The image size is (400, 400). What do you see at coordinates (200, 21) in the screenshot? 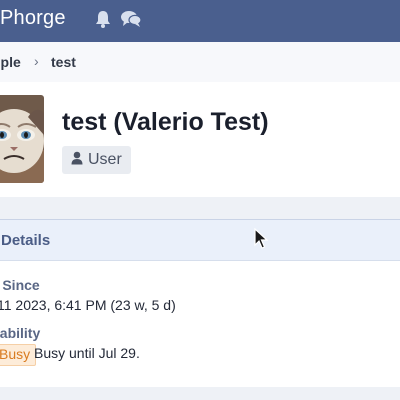
I see `top-navigation-bar: Phorge` at bounding box center [200, 21].